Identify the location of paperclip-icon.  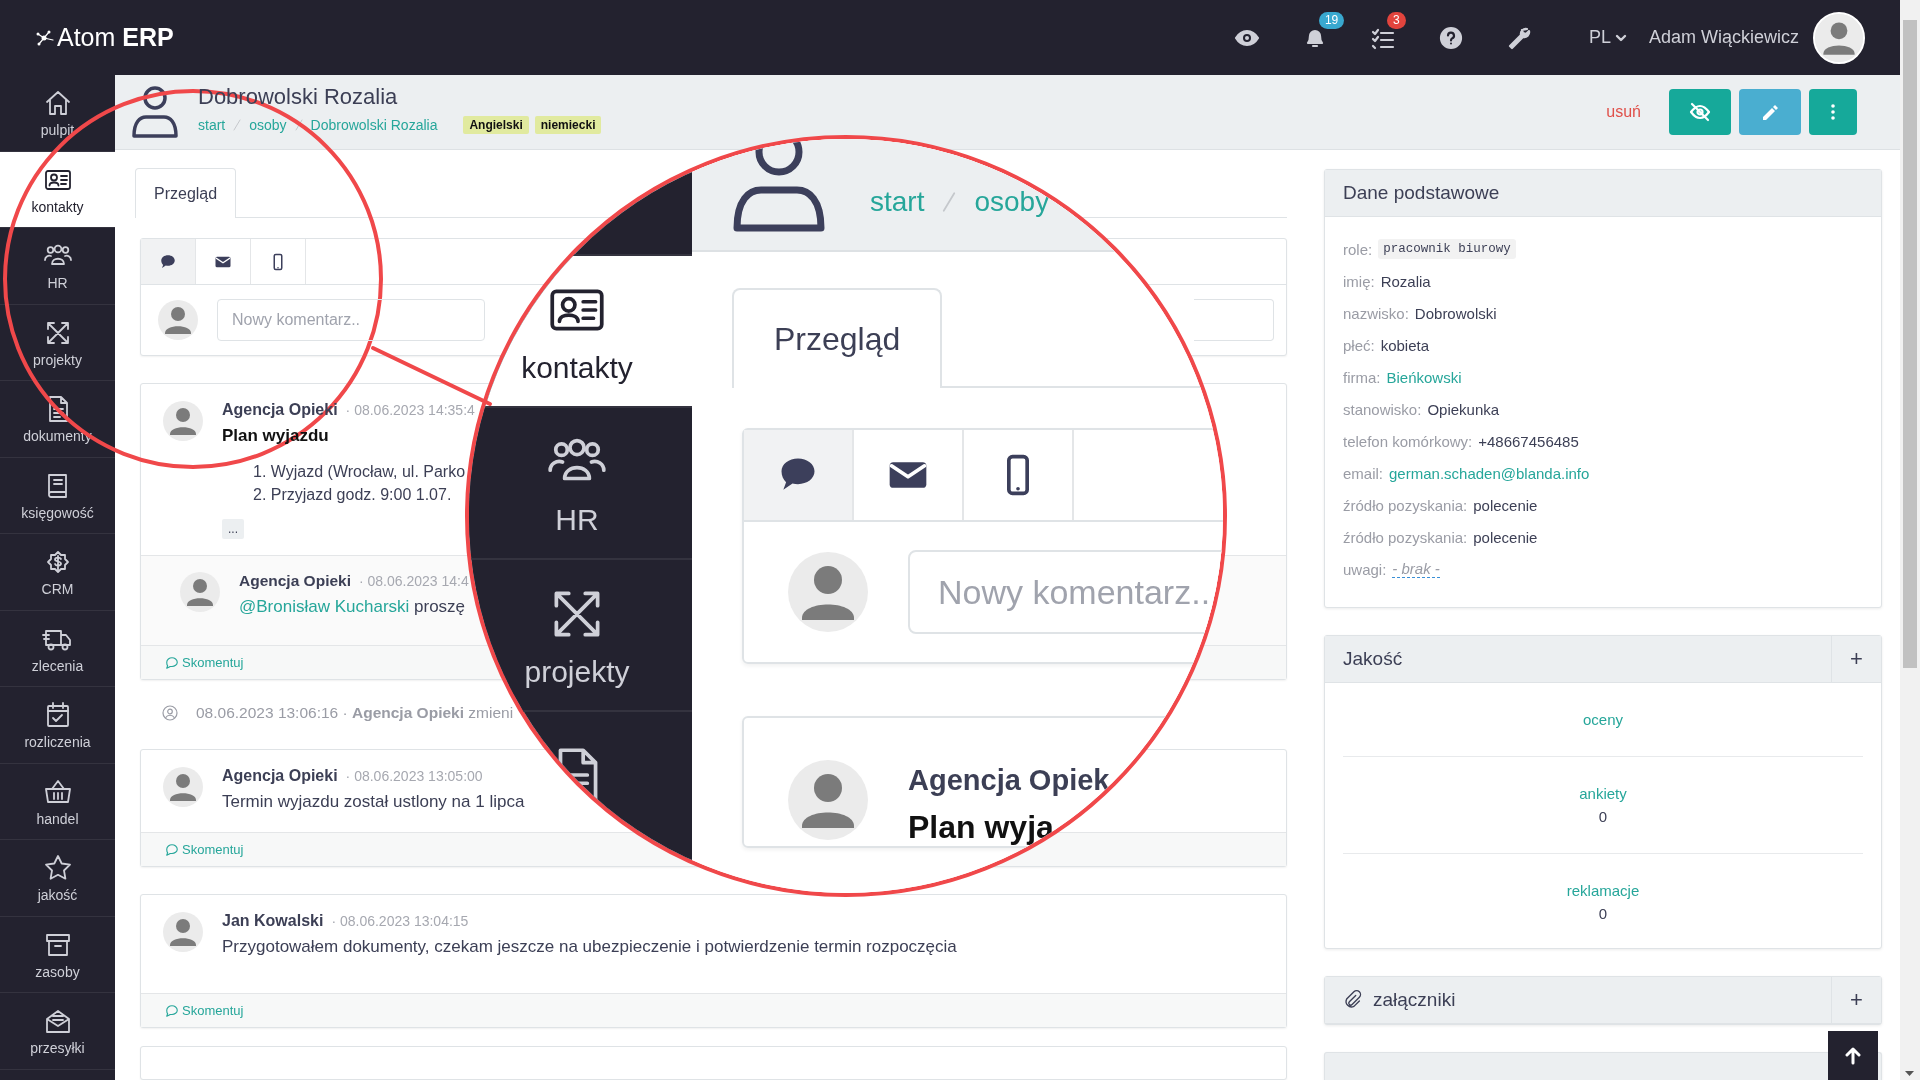
(1353, 1000).